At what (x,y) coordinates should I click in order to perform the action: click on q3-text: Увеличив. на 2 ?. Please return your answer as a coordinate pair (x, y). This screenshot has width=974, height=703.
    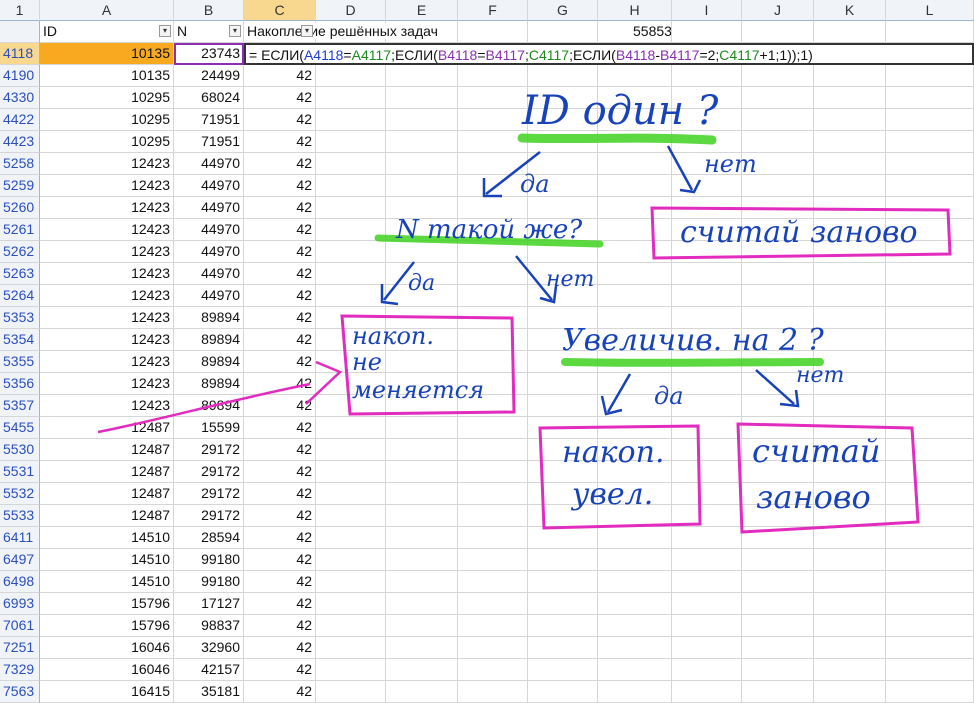
    Looking at the image, I should click on (693, 340).